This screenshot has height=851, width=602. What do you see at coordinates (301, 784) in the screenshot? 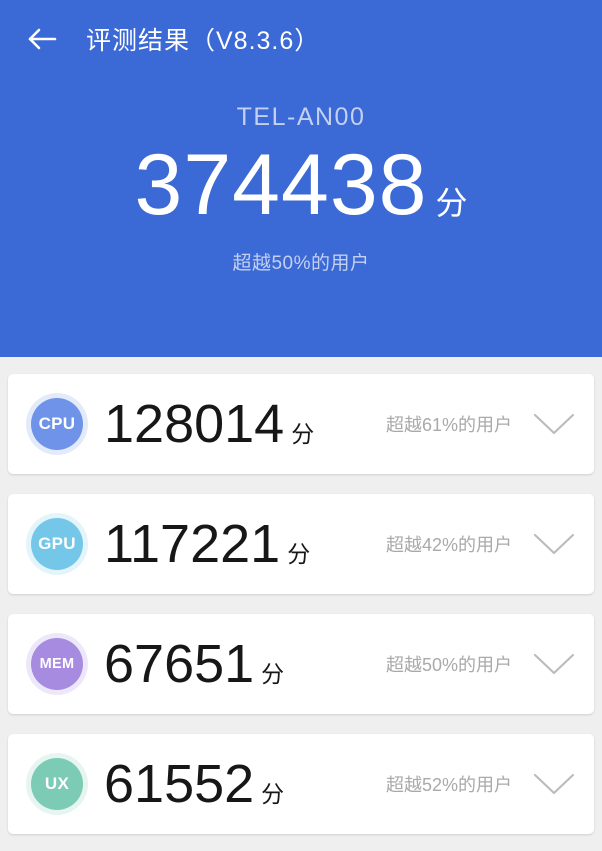
I see `score-card-ux: UX 61552 分 超越52%的用户` at bounding box center [301, 784].